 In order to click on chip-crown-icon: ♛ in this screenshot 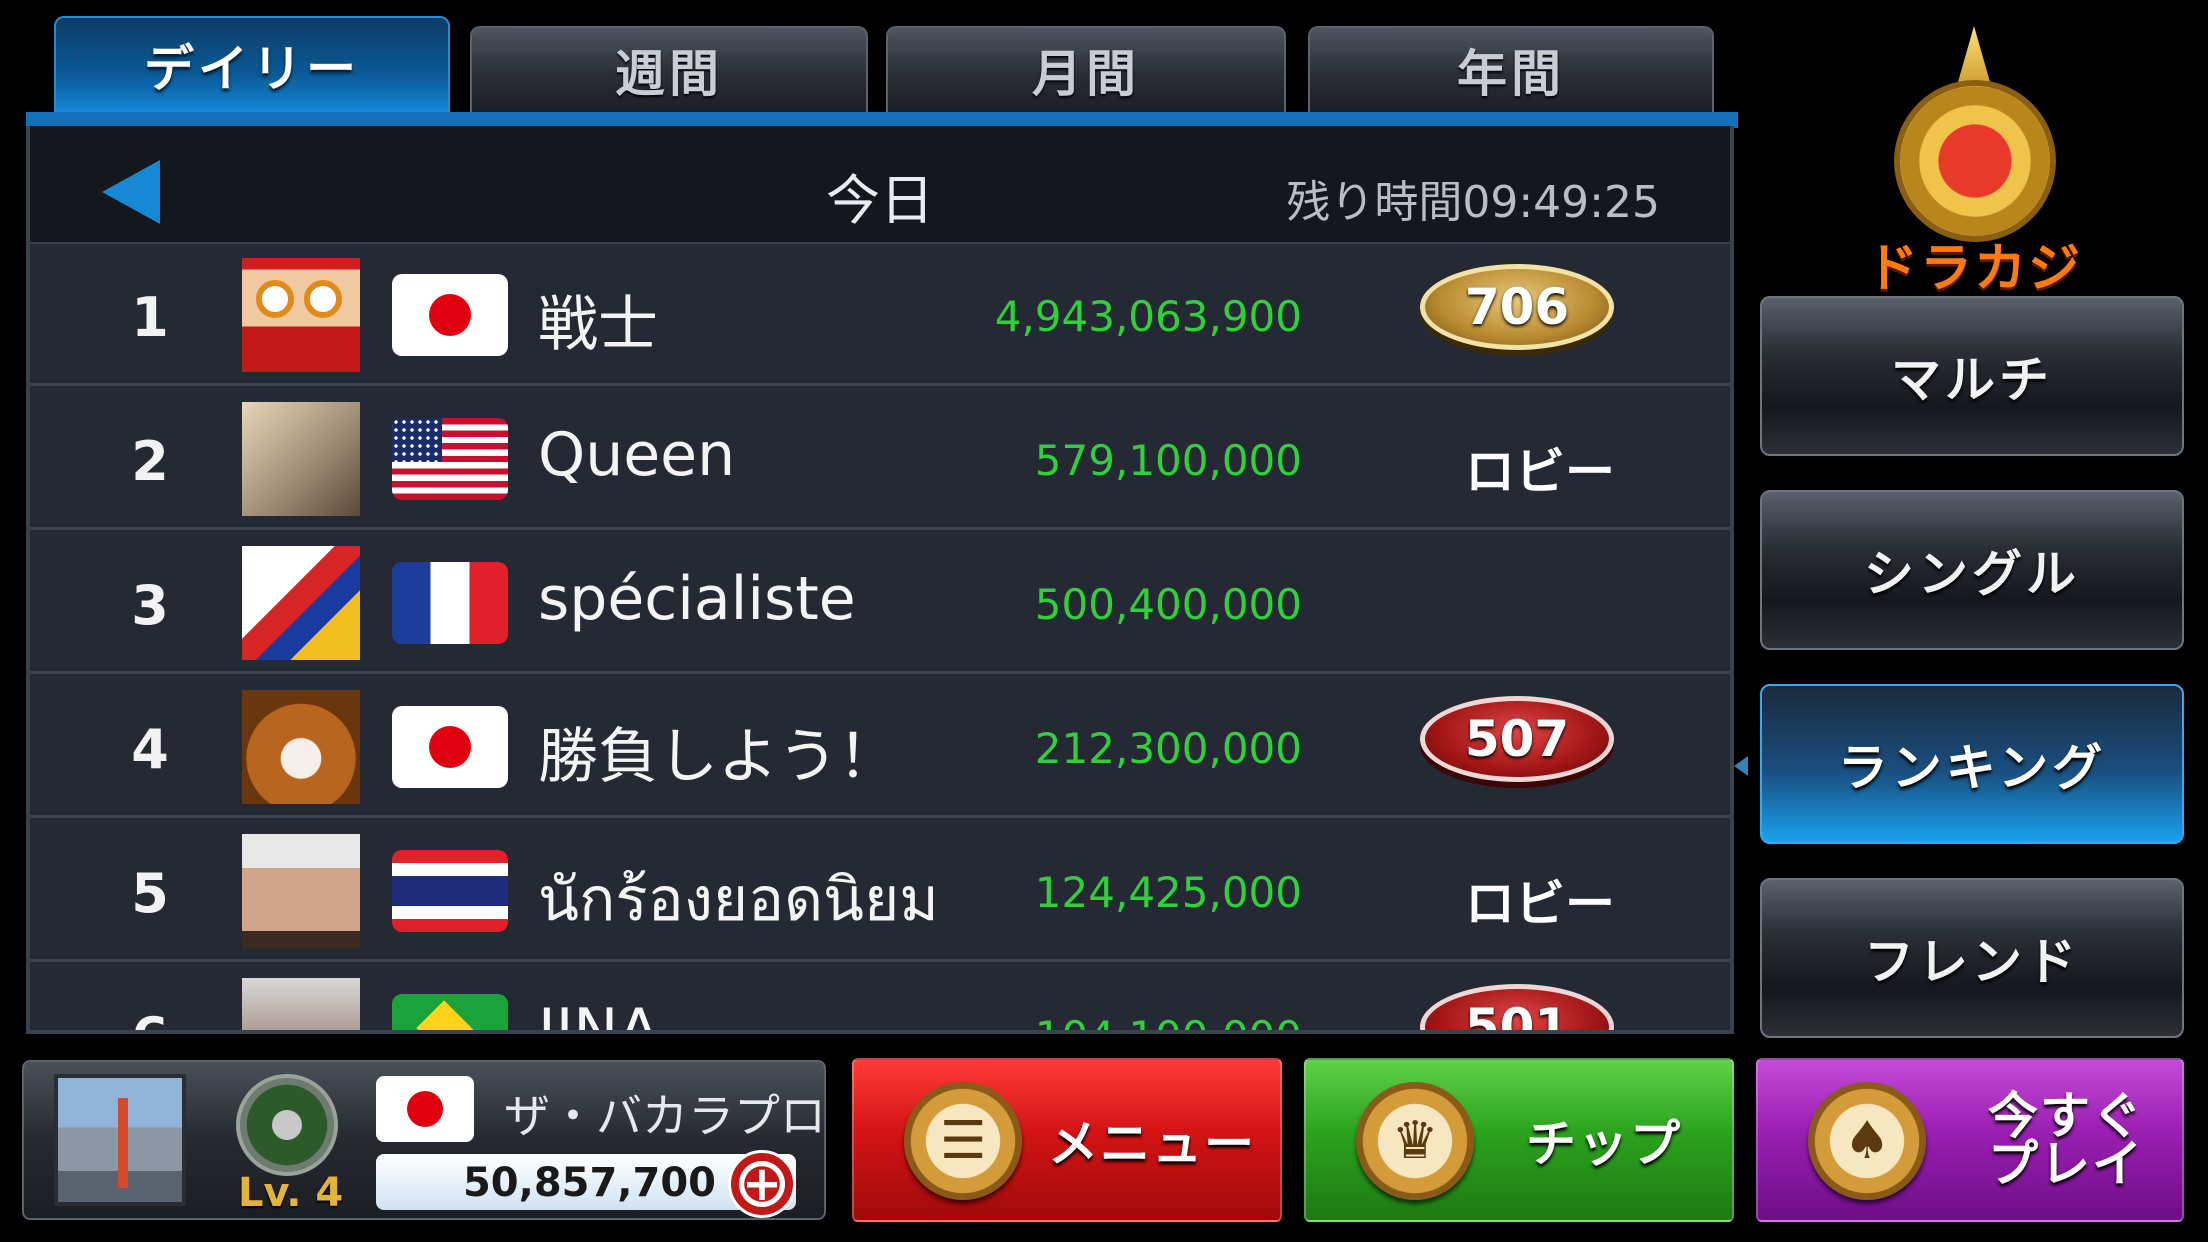, I will do `click(1415, 1141)`.